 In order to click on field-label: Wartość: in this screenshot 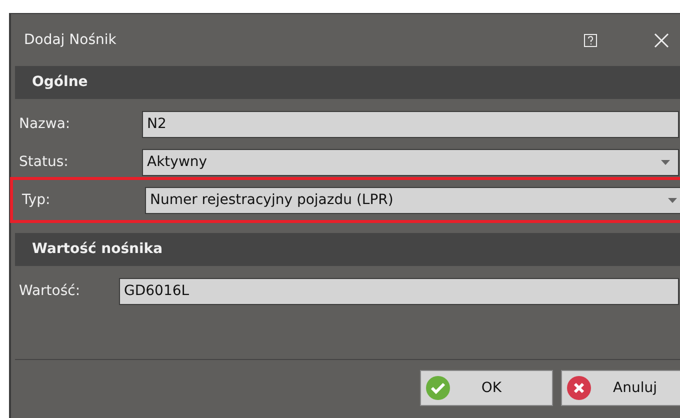, I will do `click(50, 291)`.